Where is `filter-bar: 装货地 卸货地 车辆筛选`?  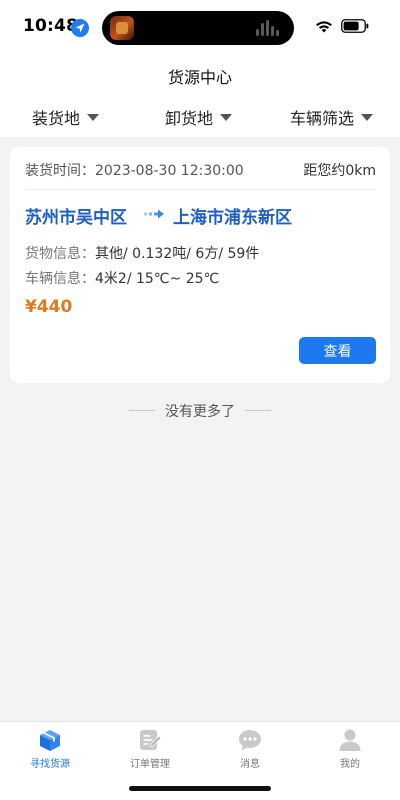 filter-bar: 装货地 卸货地 车辆筛选 is located at coordinates (200, 117).